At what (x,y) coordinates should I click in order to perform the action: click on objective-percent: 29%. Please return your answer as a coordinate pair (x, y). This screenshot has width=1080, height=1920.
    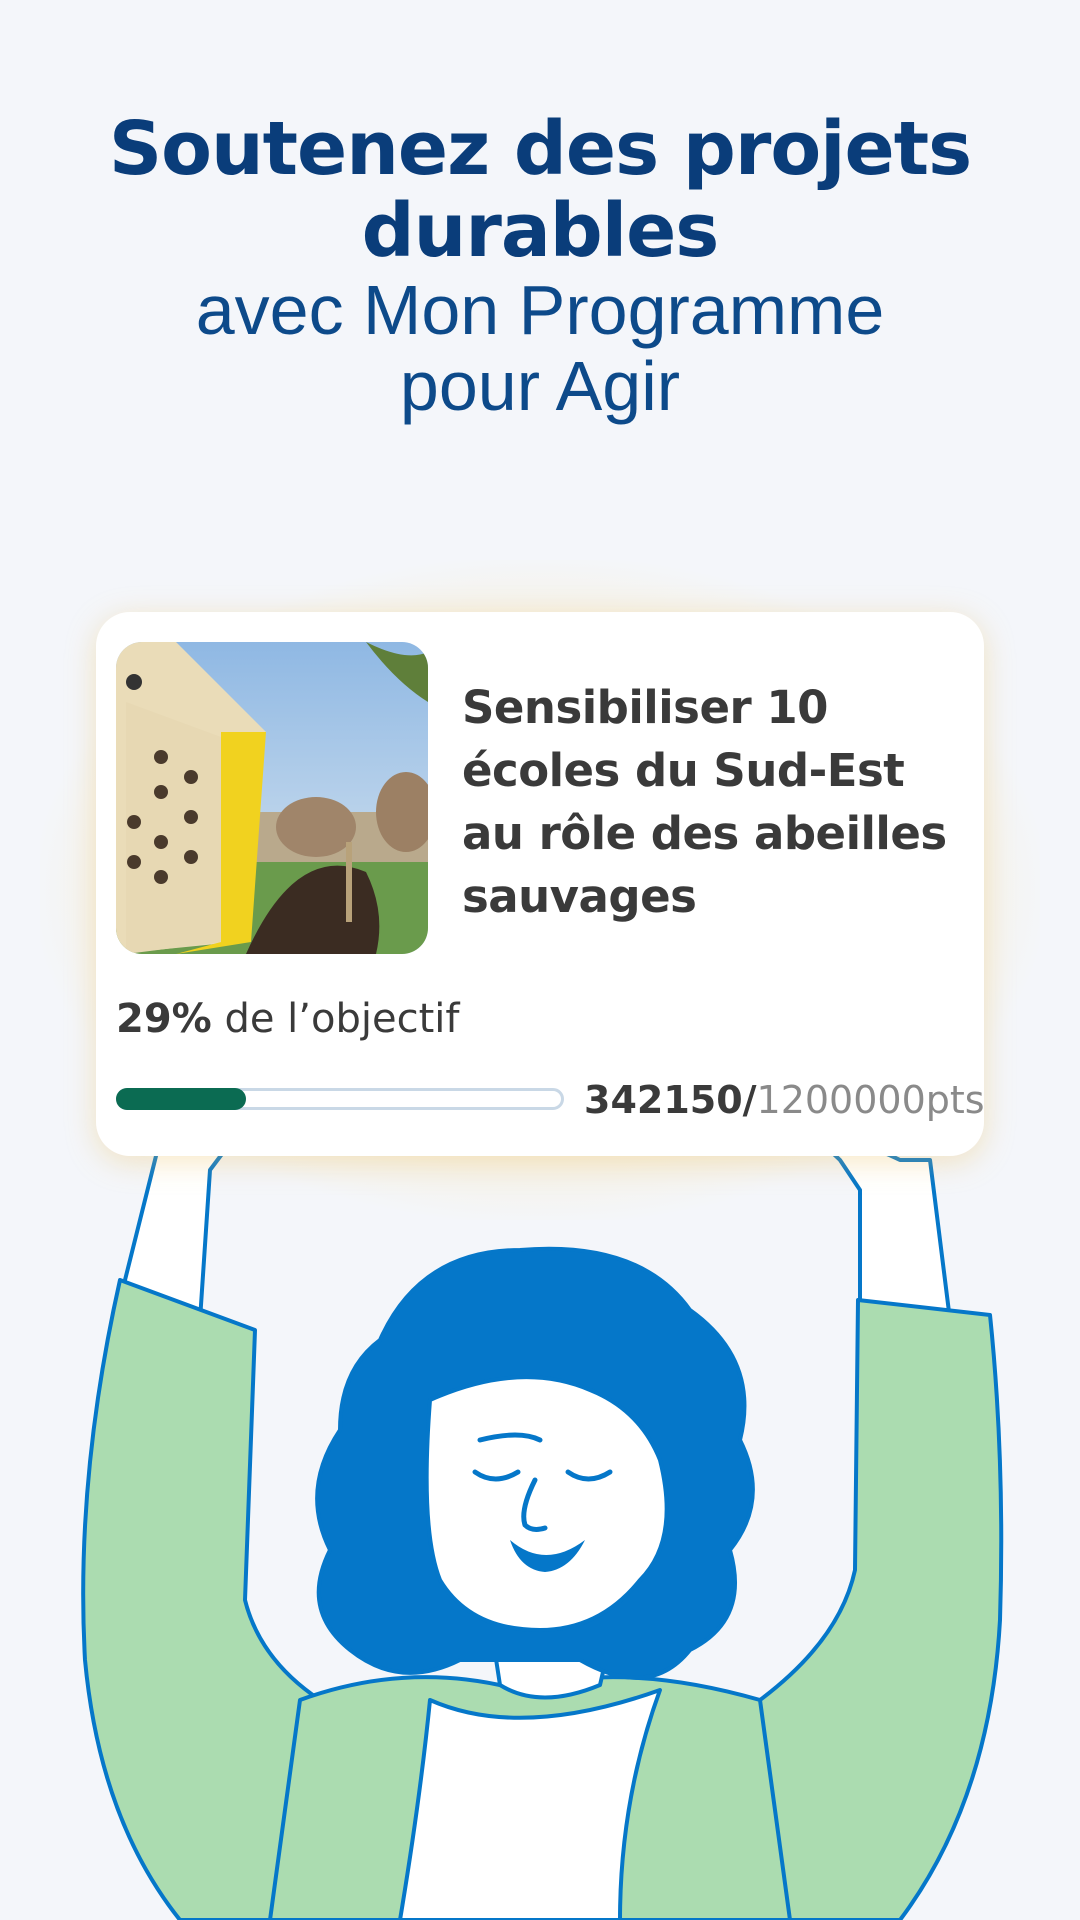
    Looking at the image, I should click on (164, 1019).